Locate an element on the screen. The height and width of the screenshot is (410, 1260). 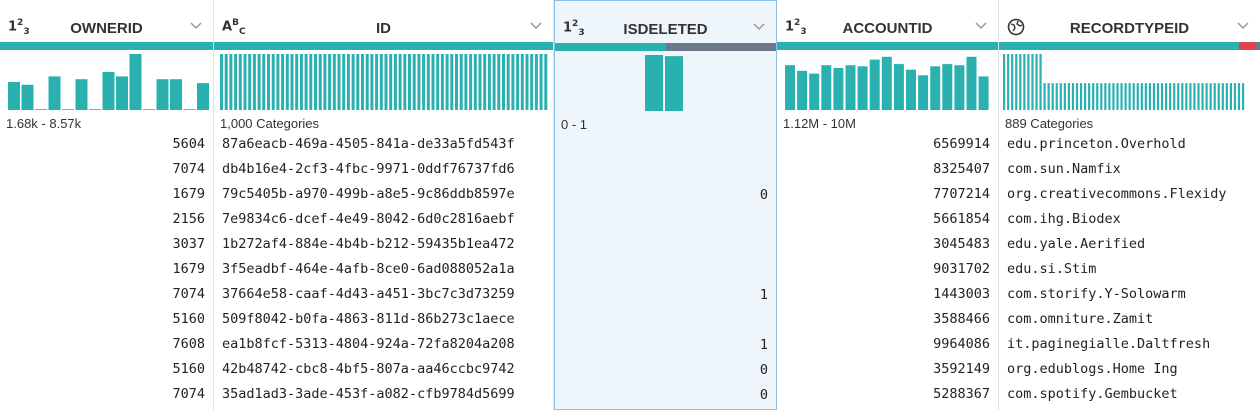
cell-id: 1b272af4-884e-4b4b-b212-59435b1ea472 is located at coordinates (383, 244).